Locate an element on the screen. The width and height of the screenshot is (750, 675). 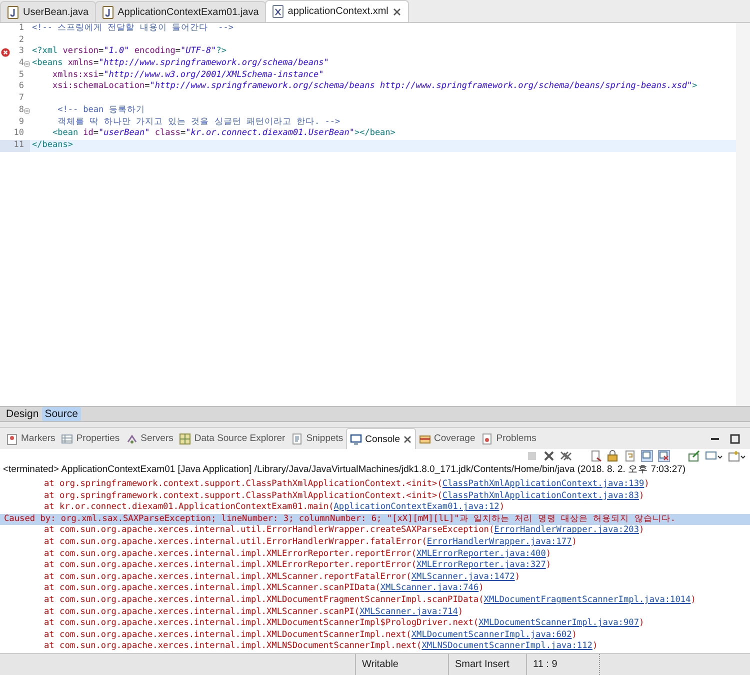
code-line: xmlns:xsi="http://www.w3.org/2001/XMLSchema-instance" is located at coordinates (188, 76).